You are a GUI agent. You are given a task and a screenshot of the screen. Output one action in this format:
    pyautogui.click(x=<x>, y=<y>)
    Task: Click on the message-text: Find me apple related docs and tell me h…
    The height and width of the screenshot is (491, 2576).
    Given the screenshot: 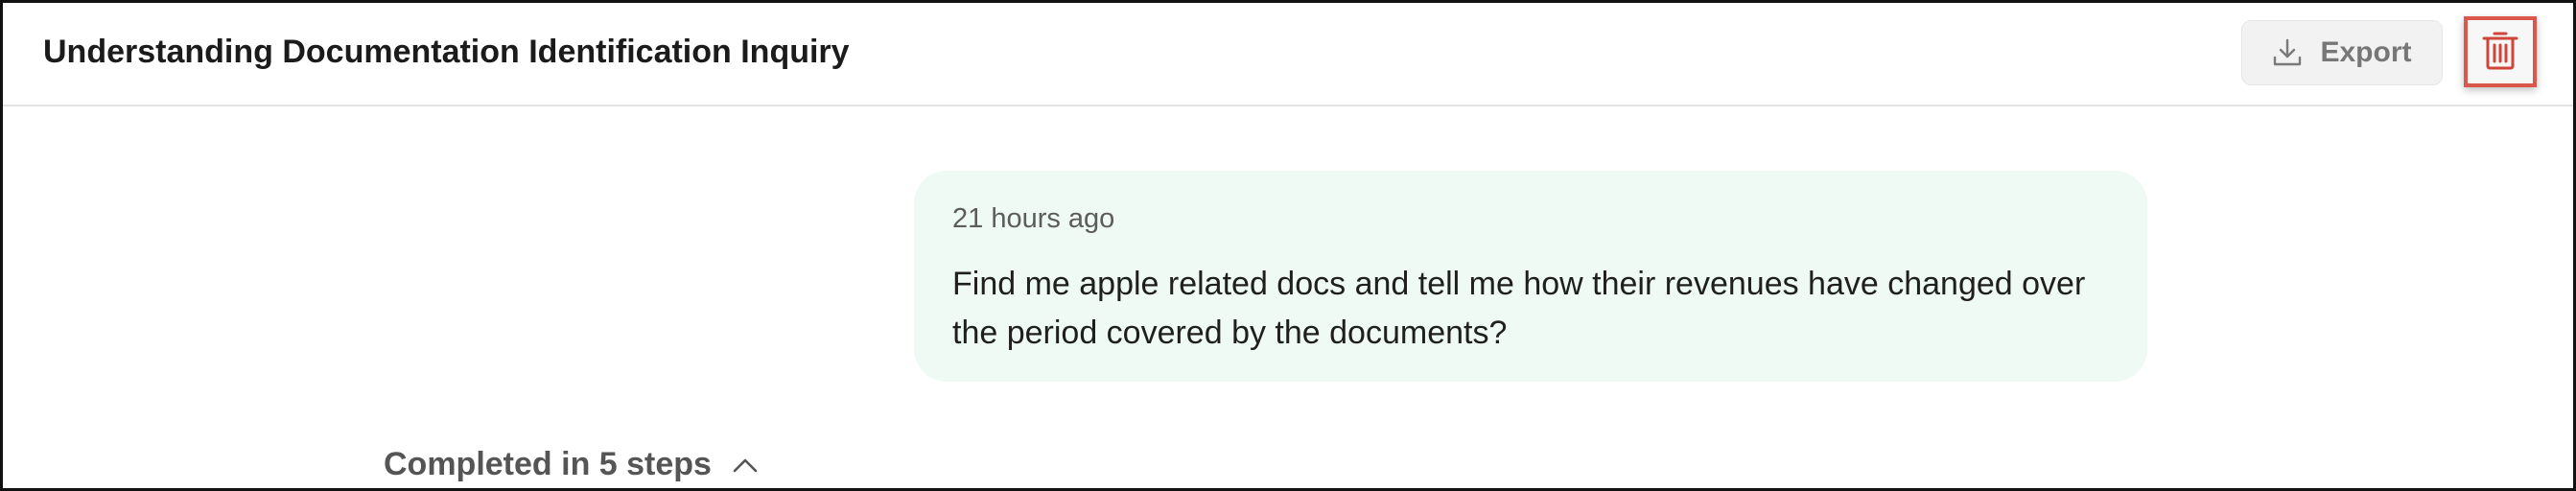 What is the action you would take?
    pyautogui.click(x=1519, y=308)
    